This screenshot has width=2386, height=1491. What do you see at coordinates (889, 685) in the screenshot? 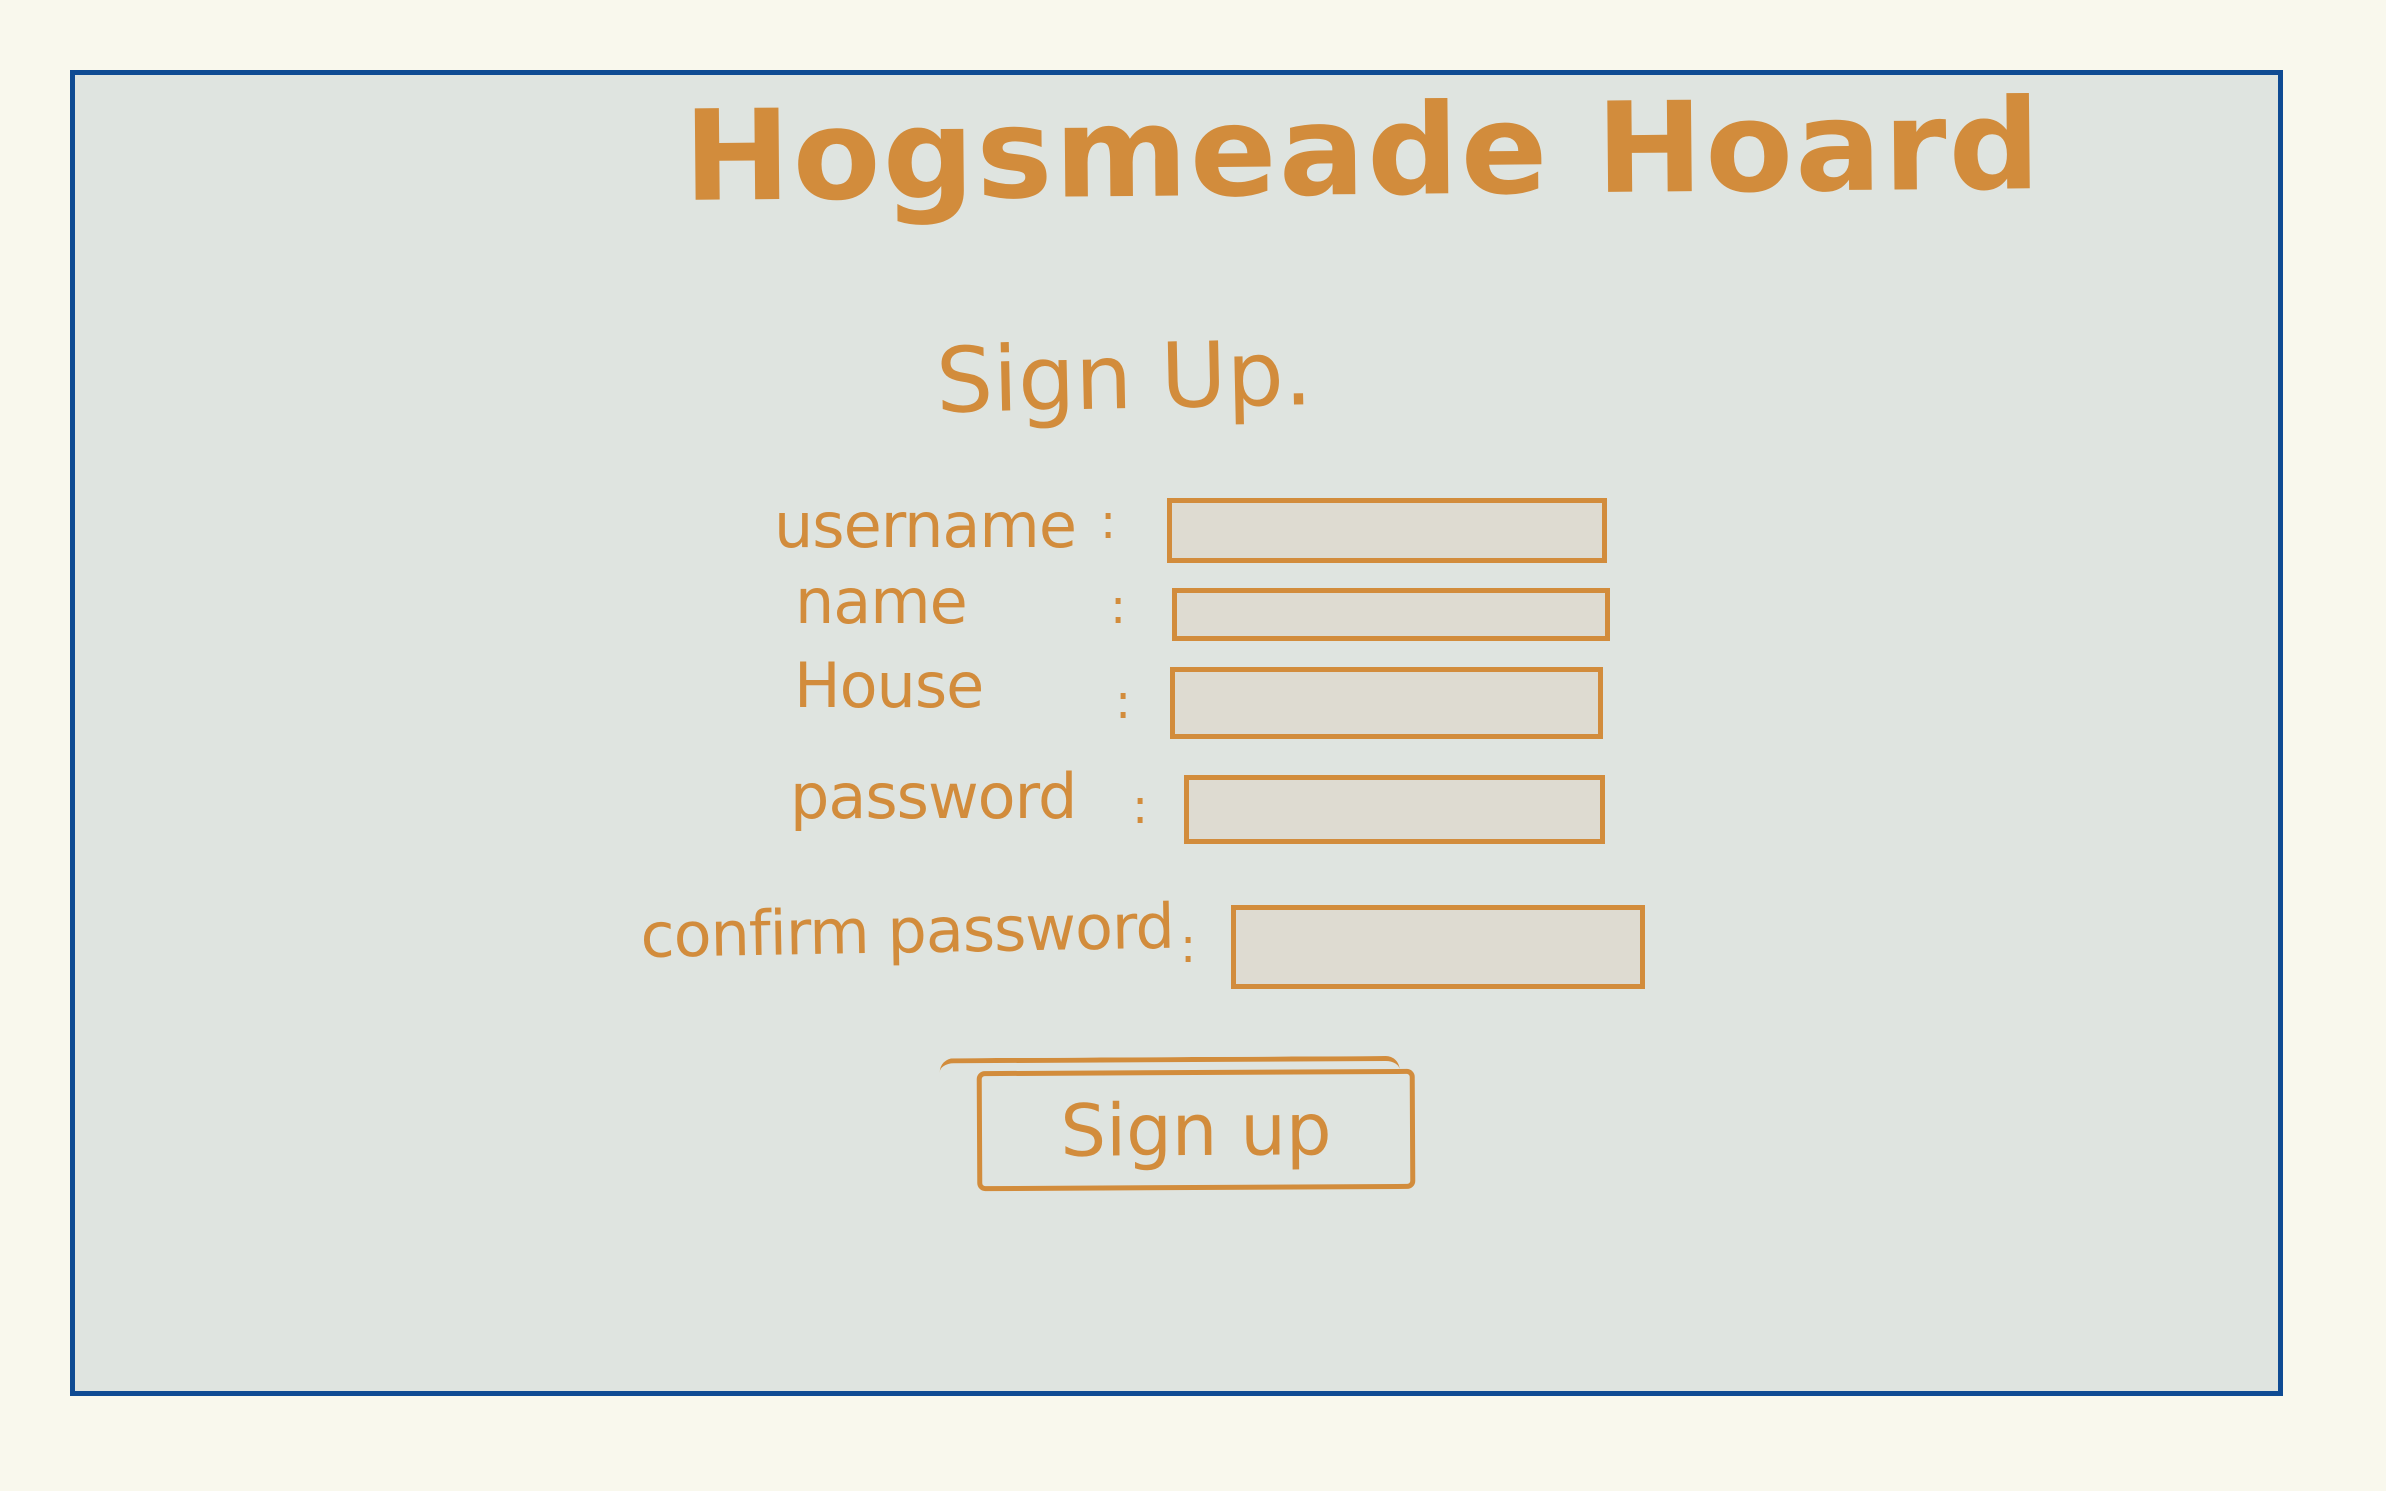
I see `house-label: House` at bounding box center [889, 685].